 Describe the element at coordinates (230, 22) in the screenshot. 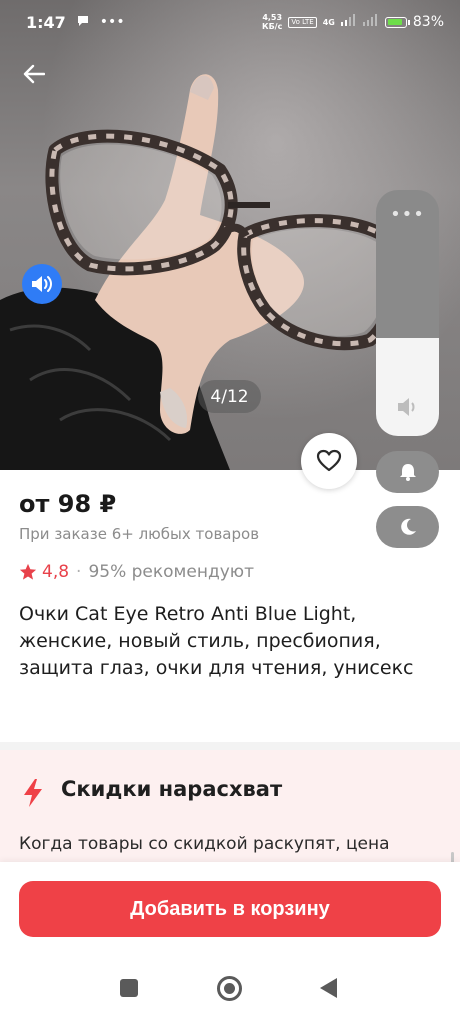

I see `status-bar: 1:47 ••• 4,53 КБ/с Vo LTE 4G 83%` at that location.